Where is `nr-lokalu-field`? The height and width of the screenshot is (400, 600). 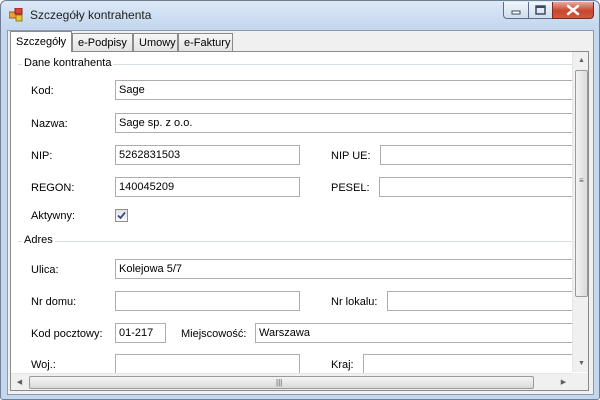 nr-lokalu-field is located at coordinates (479, 301).